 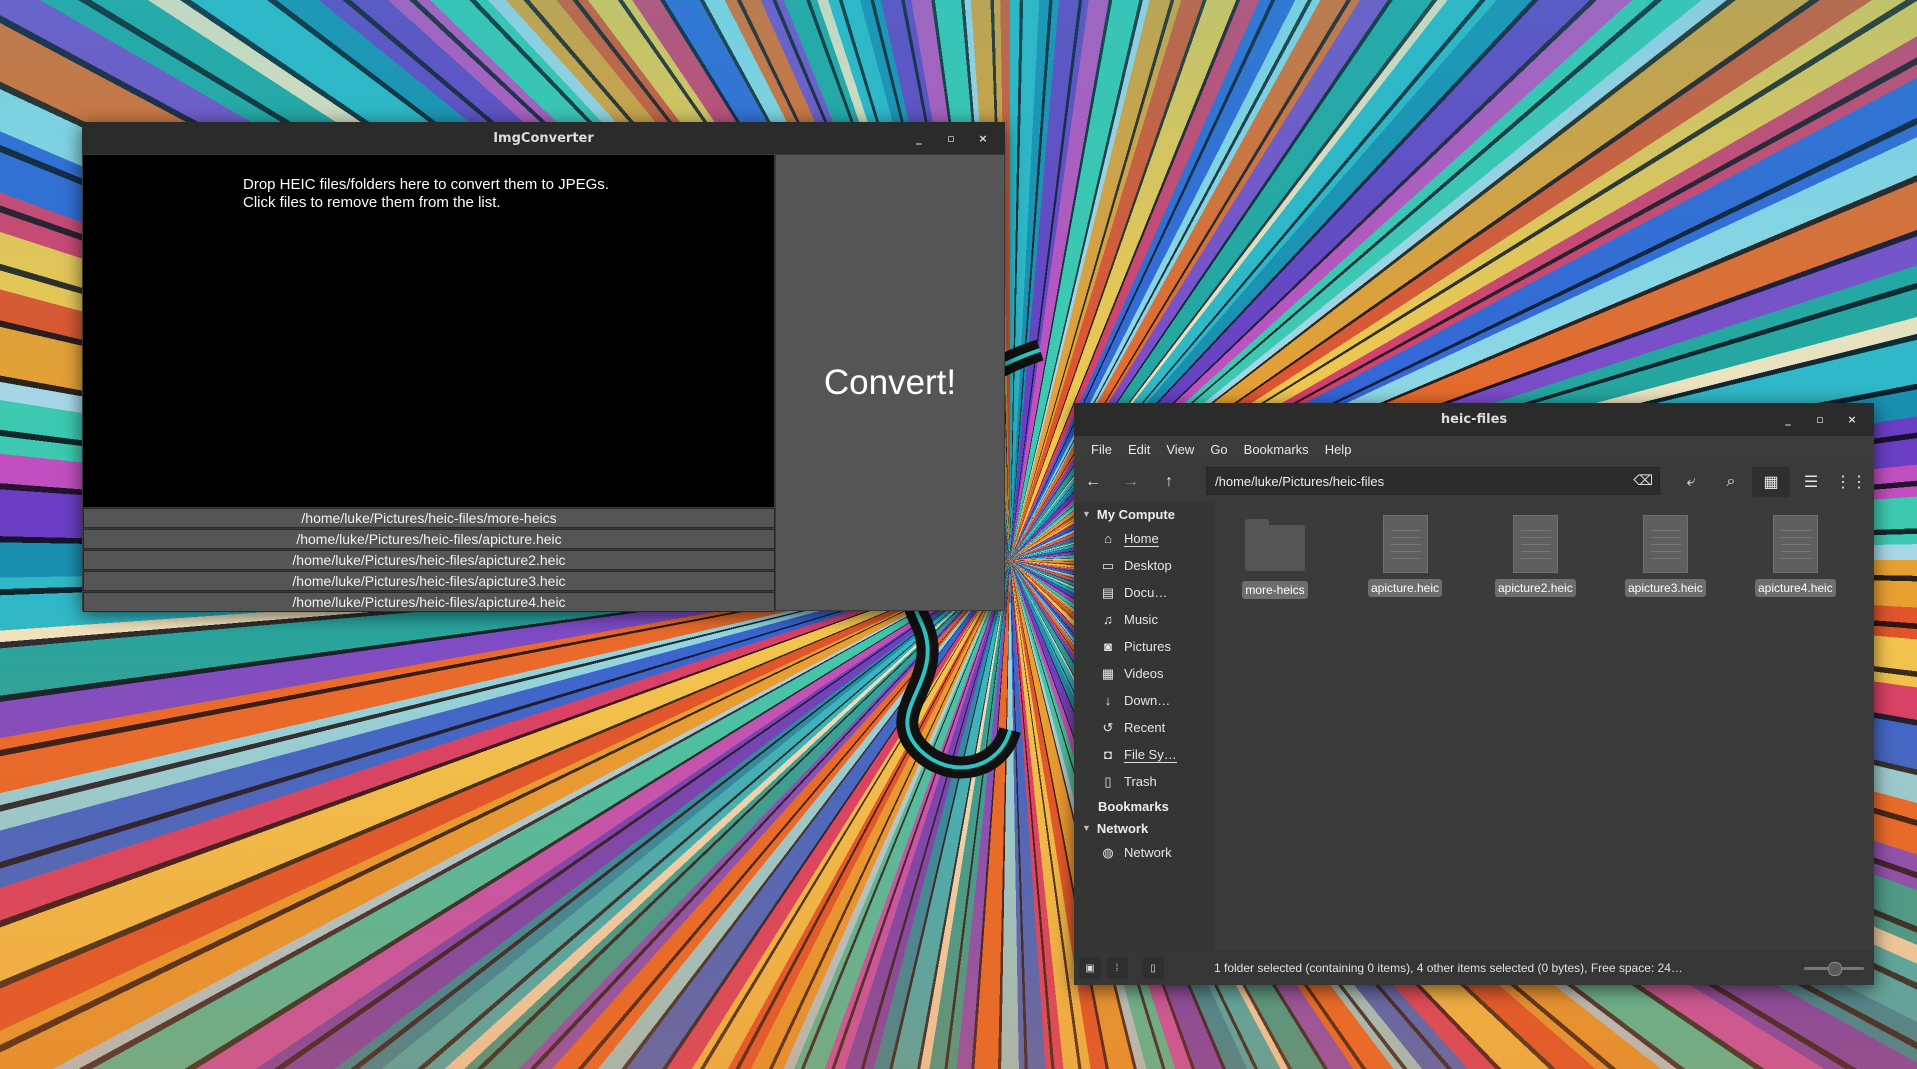 I want to click on window-title: heic-files, so click(x=1474, y=419).